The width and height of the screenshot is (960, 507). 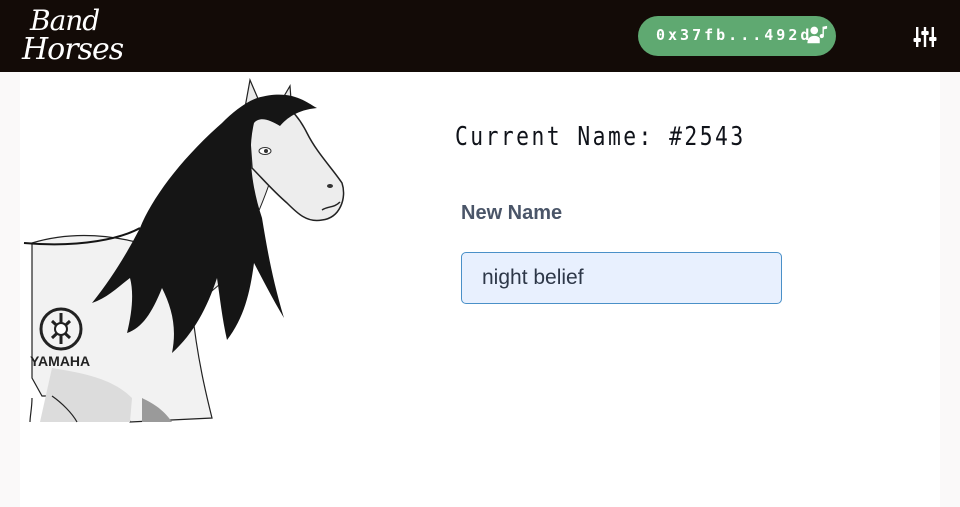 I want to click on sponsor-label: YAMAHA, so click(x=60, y=361).